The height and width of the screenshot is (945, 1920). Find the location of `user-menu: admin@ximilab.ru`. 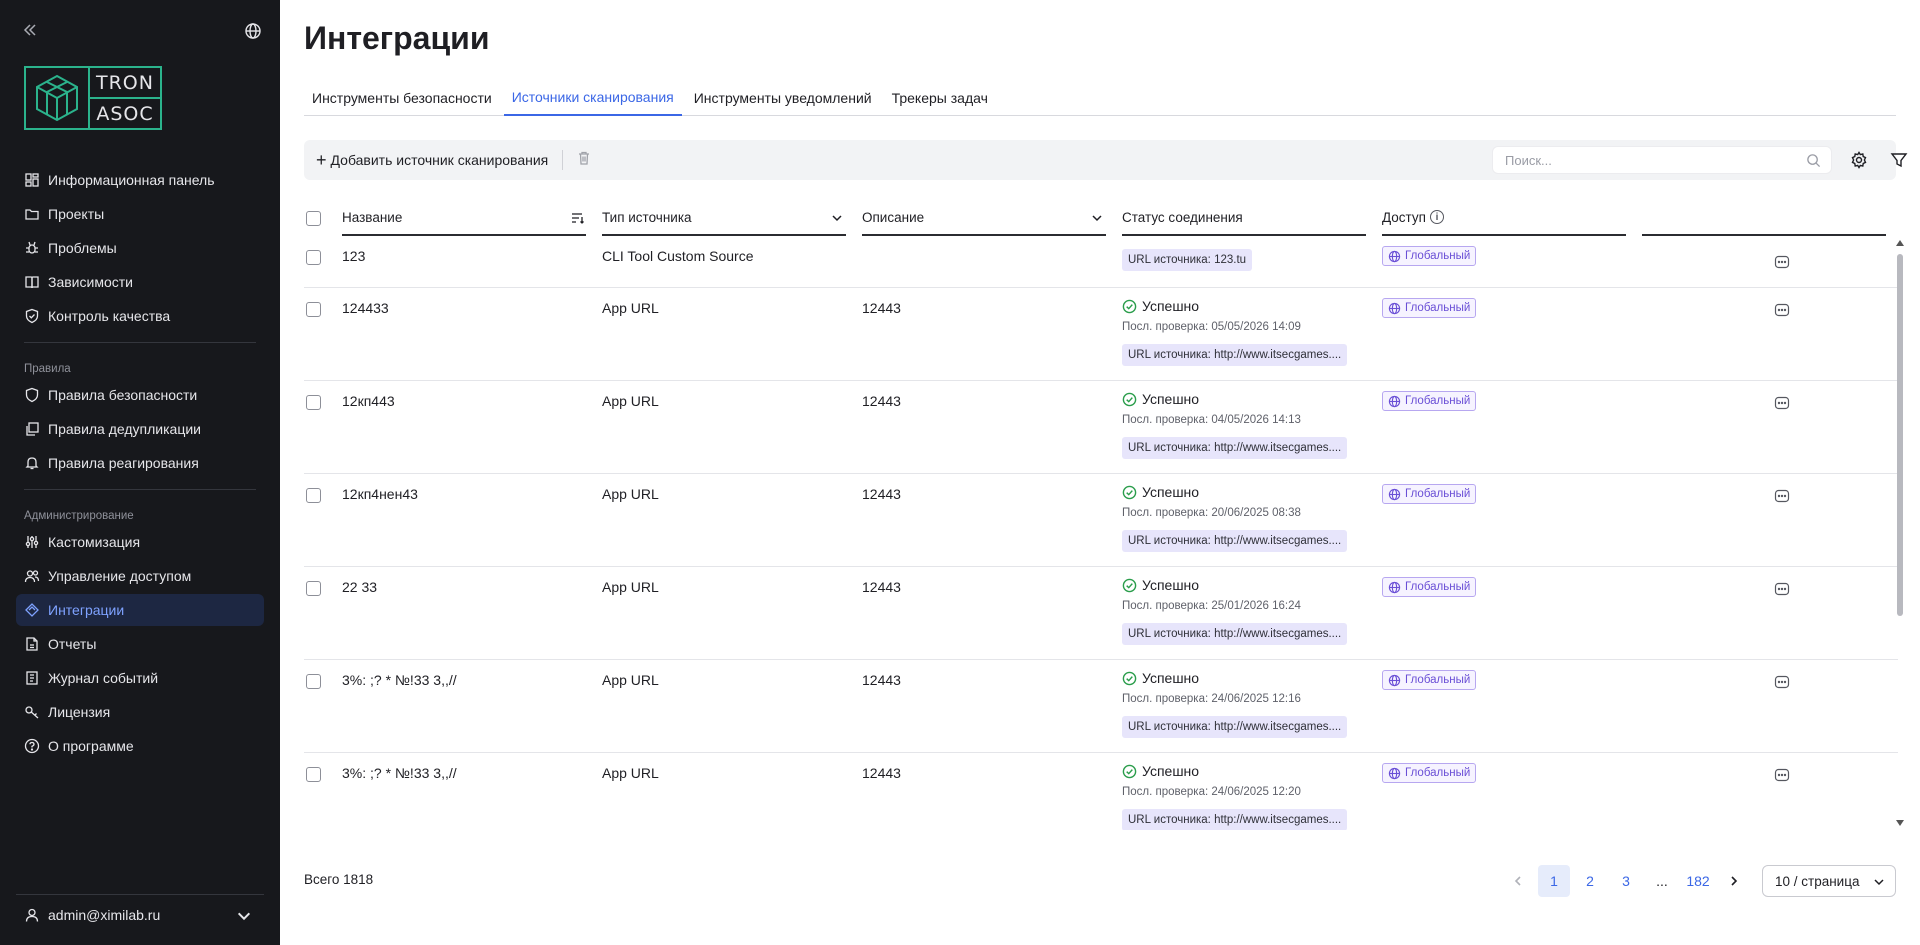

user-menu: admin@ximilab.ru is located at coordinates (140, 914).